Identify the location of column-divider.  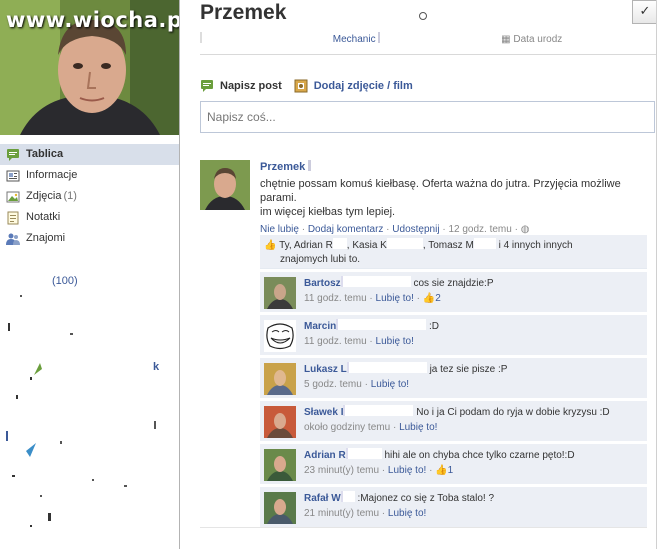
(179, 274).